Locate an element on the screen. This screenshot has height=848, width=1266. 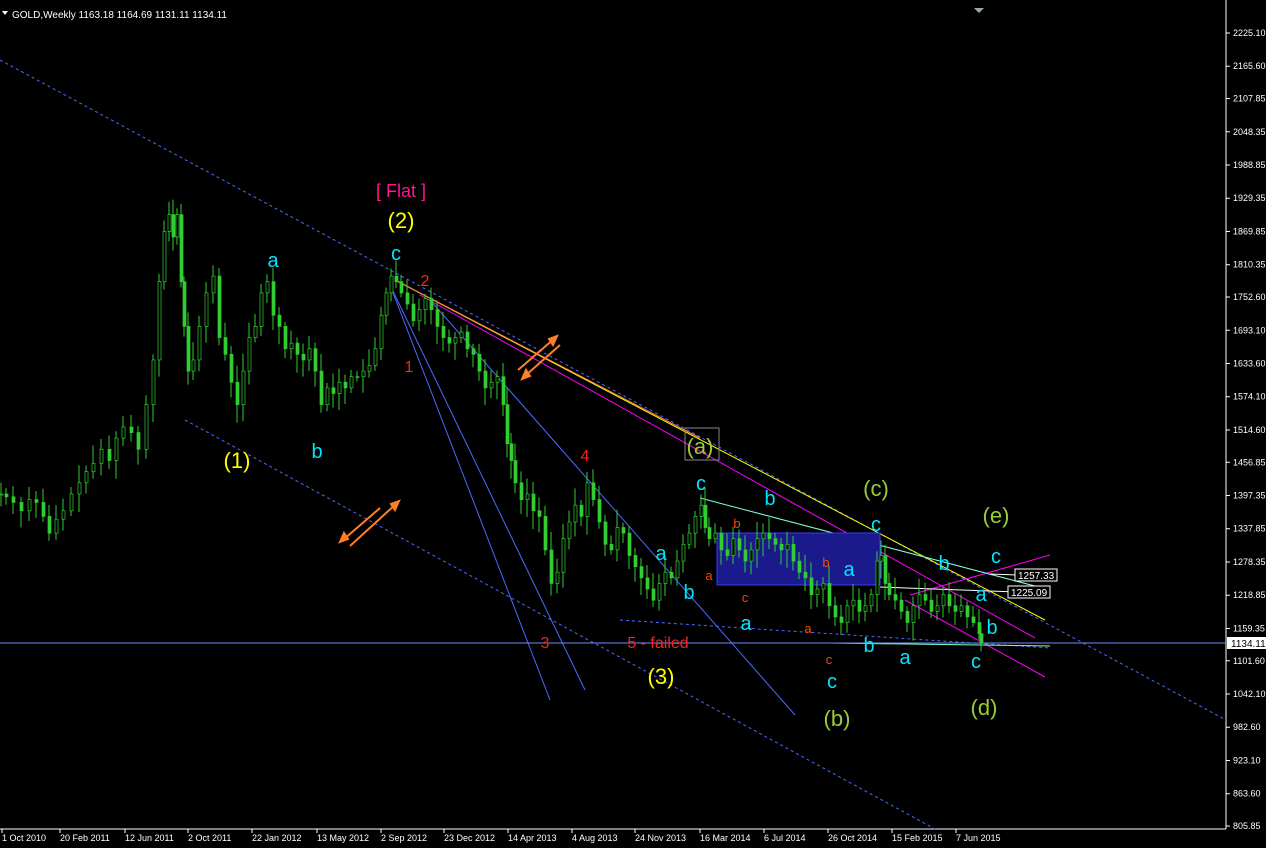
x-tick-label: 2 Sep 2012 is located at coordinates (404, 838).